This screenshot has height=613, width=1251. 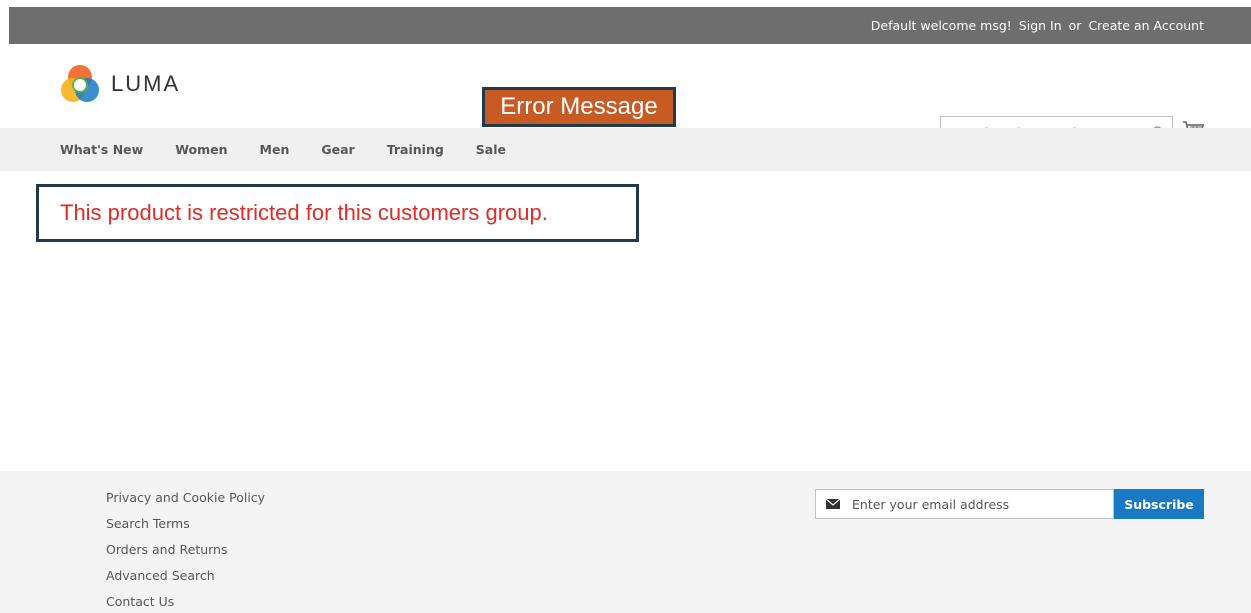 What do you see at coordinates (1146, 25) in the screenshot?
I see `create-account-link: Create an Account` at bounding box center [1146, 25].